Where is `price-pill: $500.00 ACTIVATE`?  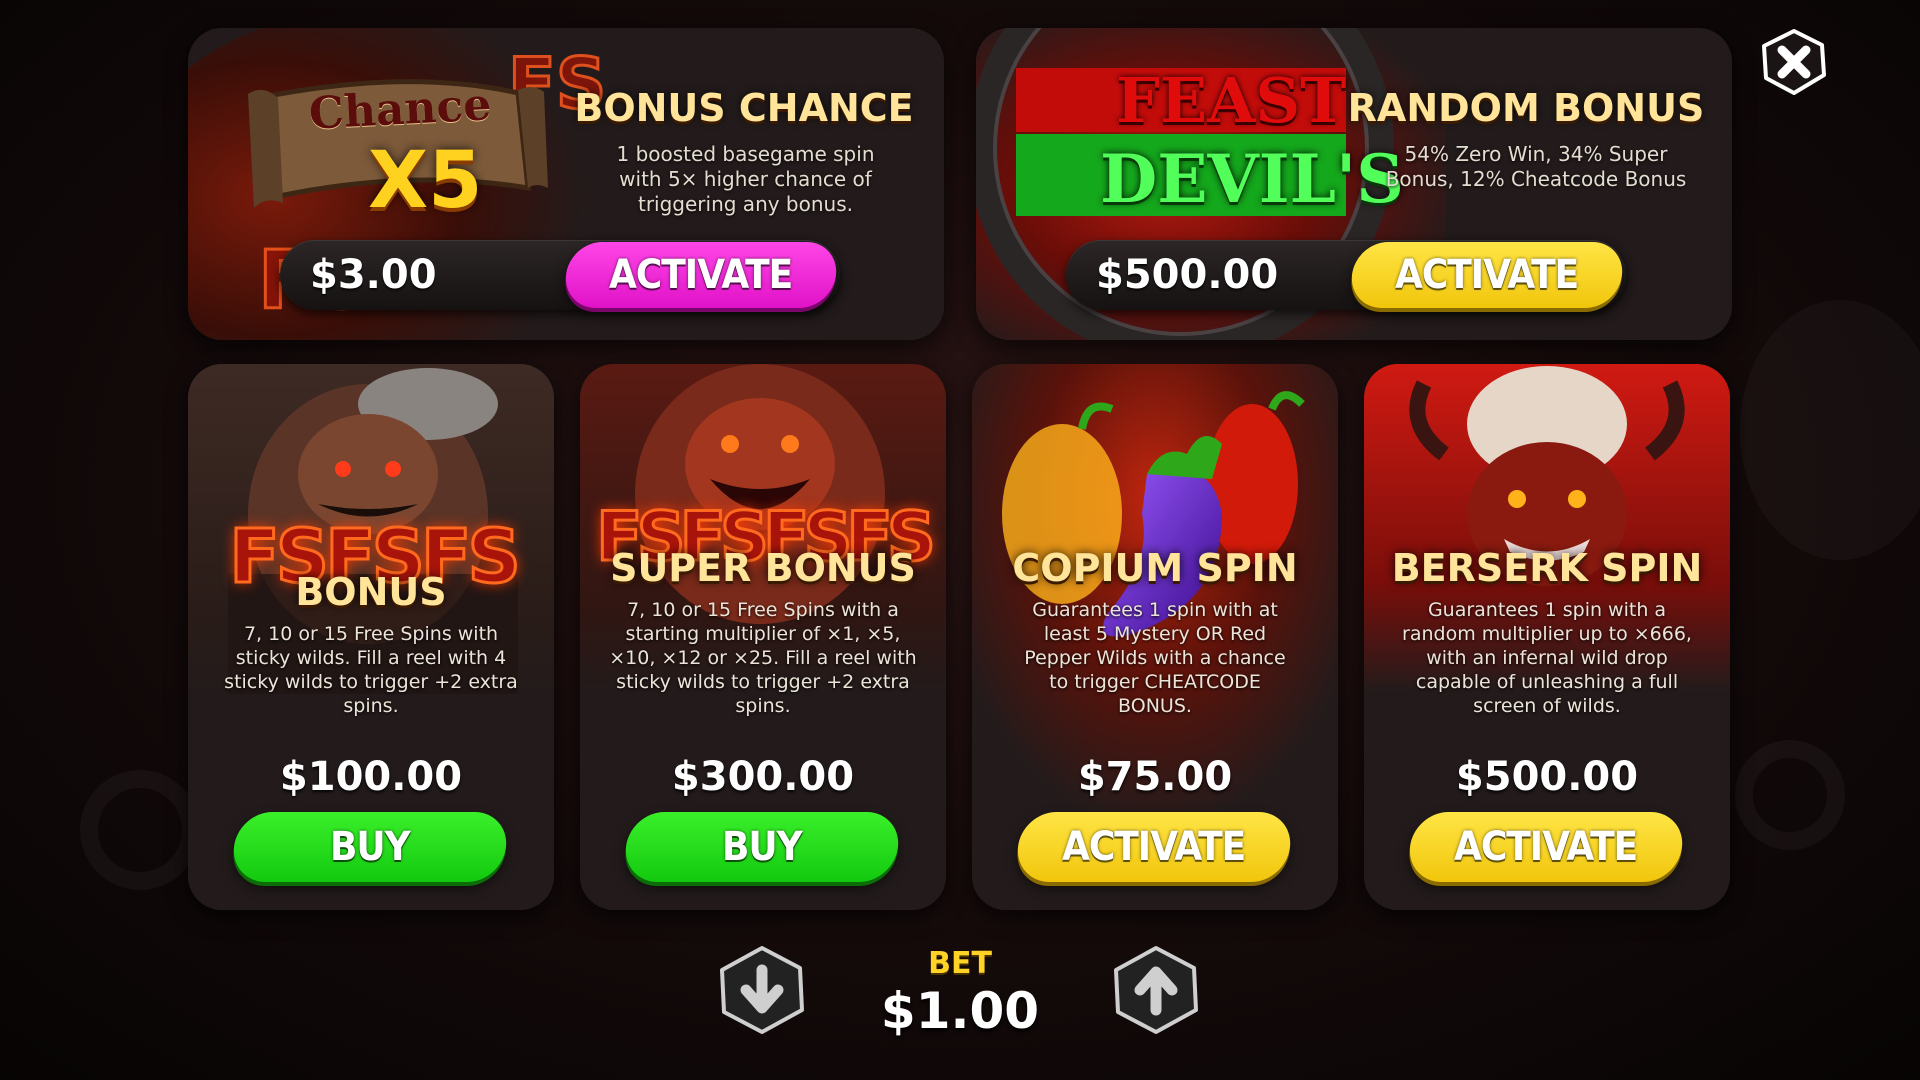 price-pill: $500.00 ACTIVATE is located at coordinates (1346, 275).